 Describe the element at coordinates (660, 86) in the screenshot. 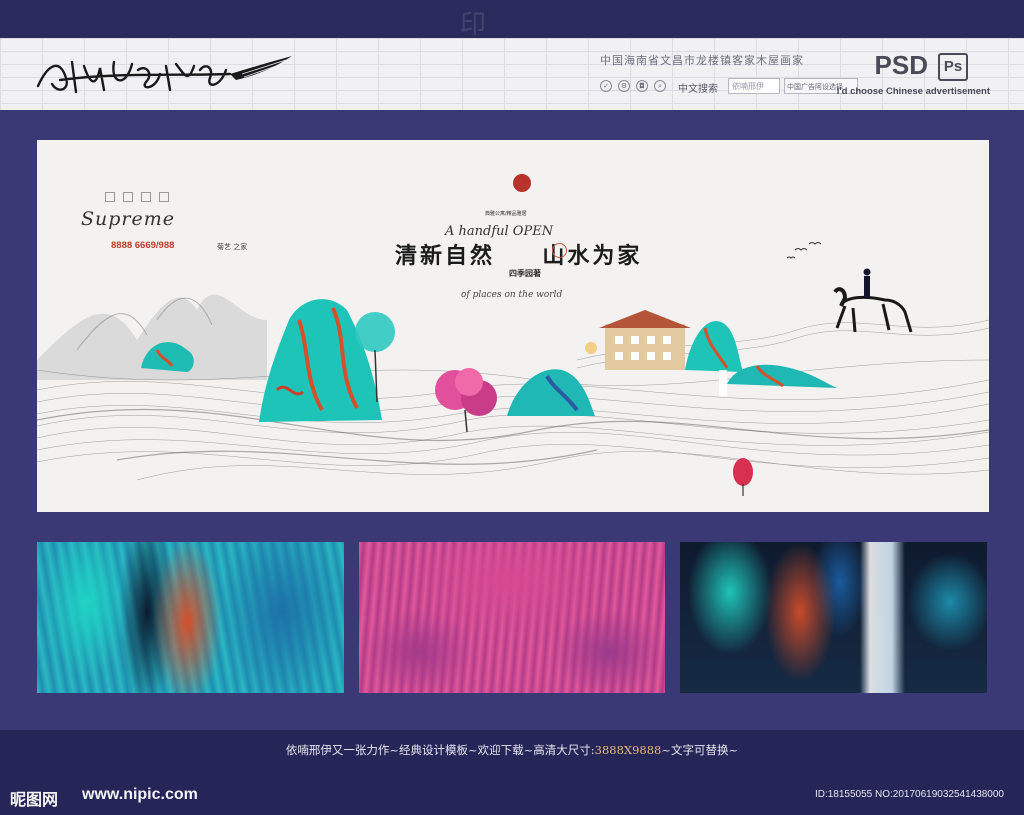

I see `search-icon: ⌕` at that location.